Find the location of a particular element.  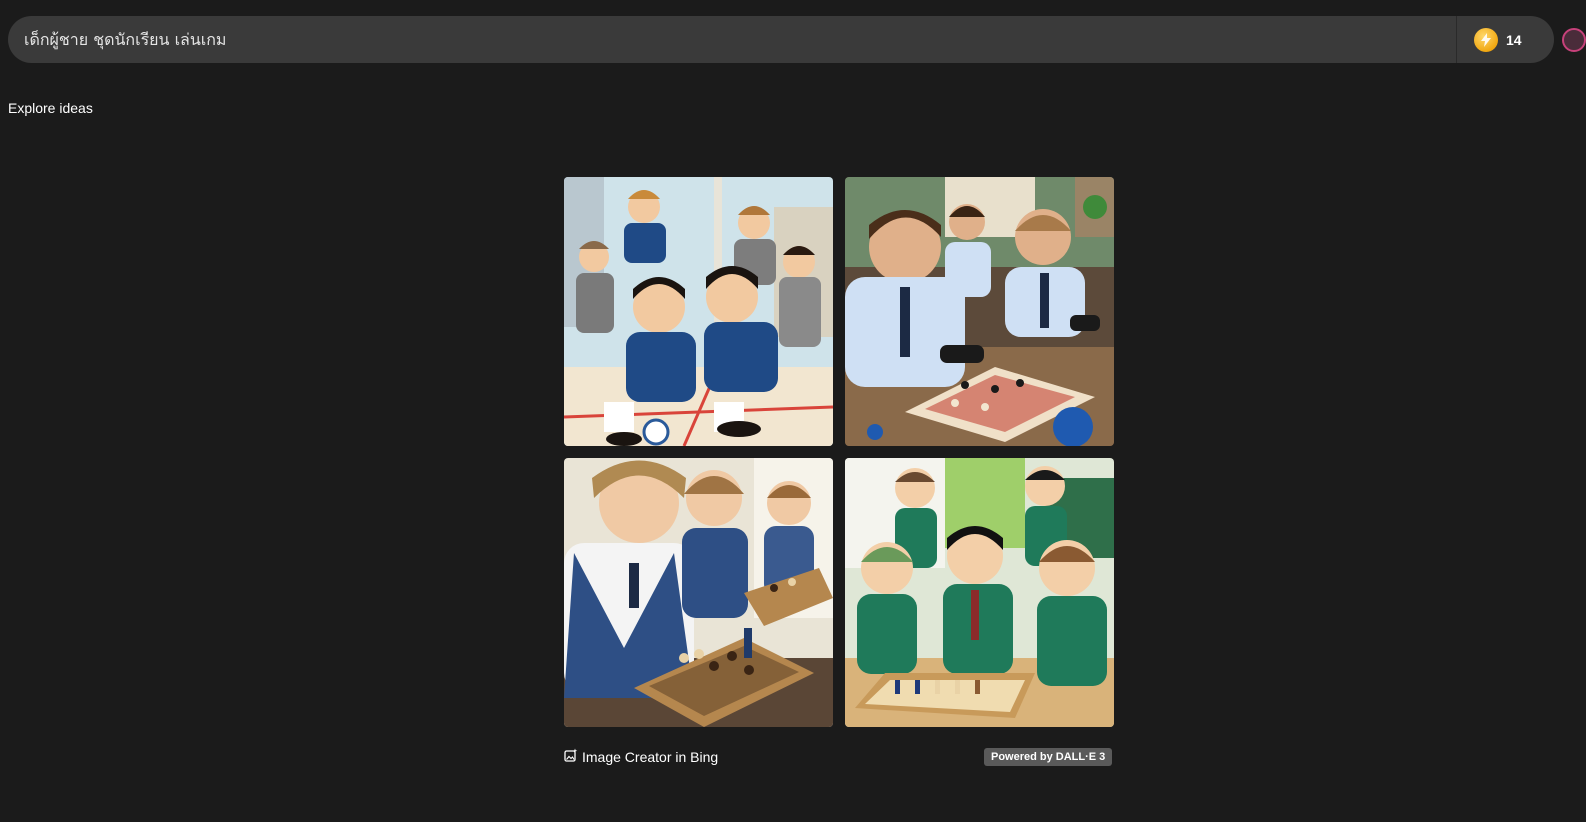

image-cartoon-boys-green-blazers-chess is located at coordinates (979, 592).